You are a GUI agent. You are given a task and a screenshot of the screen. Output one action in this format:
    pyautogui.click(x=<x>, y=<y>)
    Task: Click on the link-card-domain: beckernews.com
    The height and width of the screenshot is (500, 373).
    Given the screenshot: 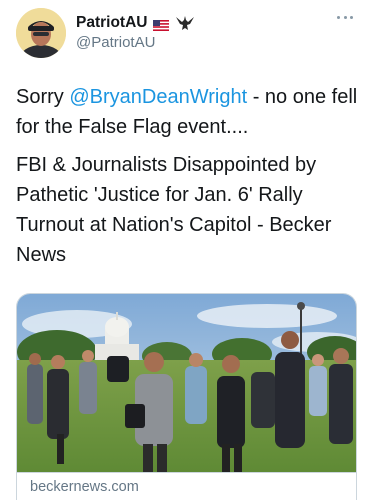 What is the action you would take?
    pyautogui.click(x=84, y=487)
    